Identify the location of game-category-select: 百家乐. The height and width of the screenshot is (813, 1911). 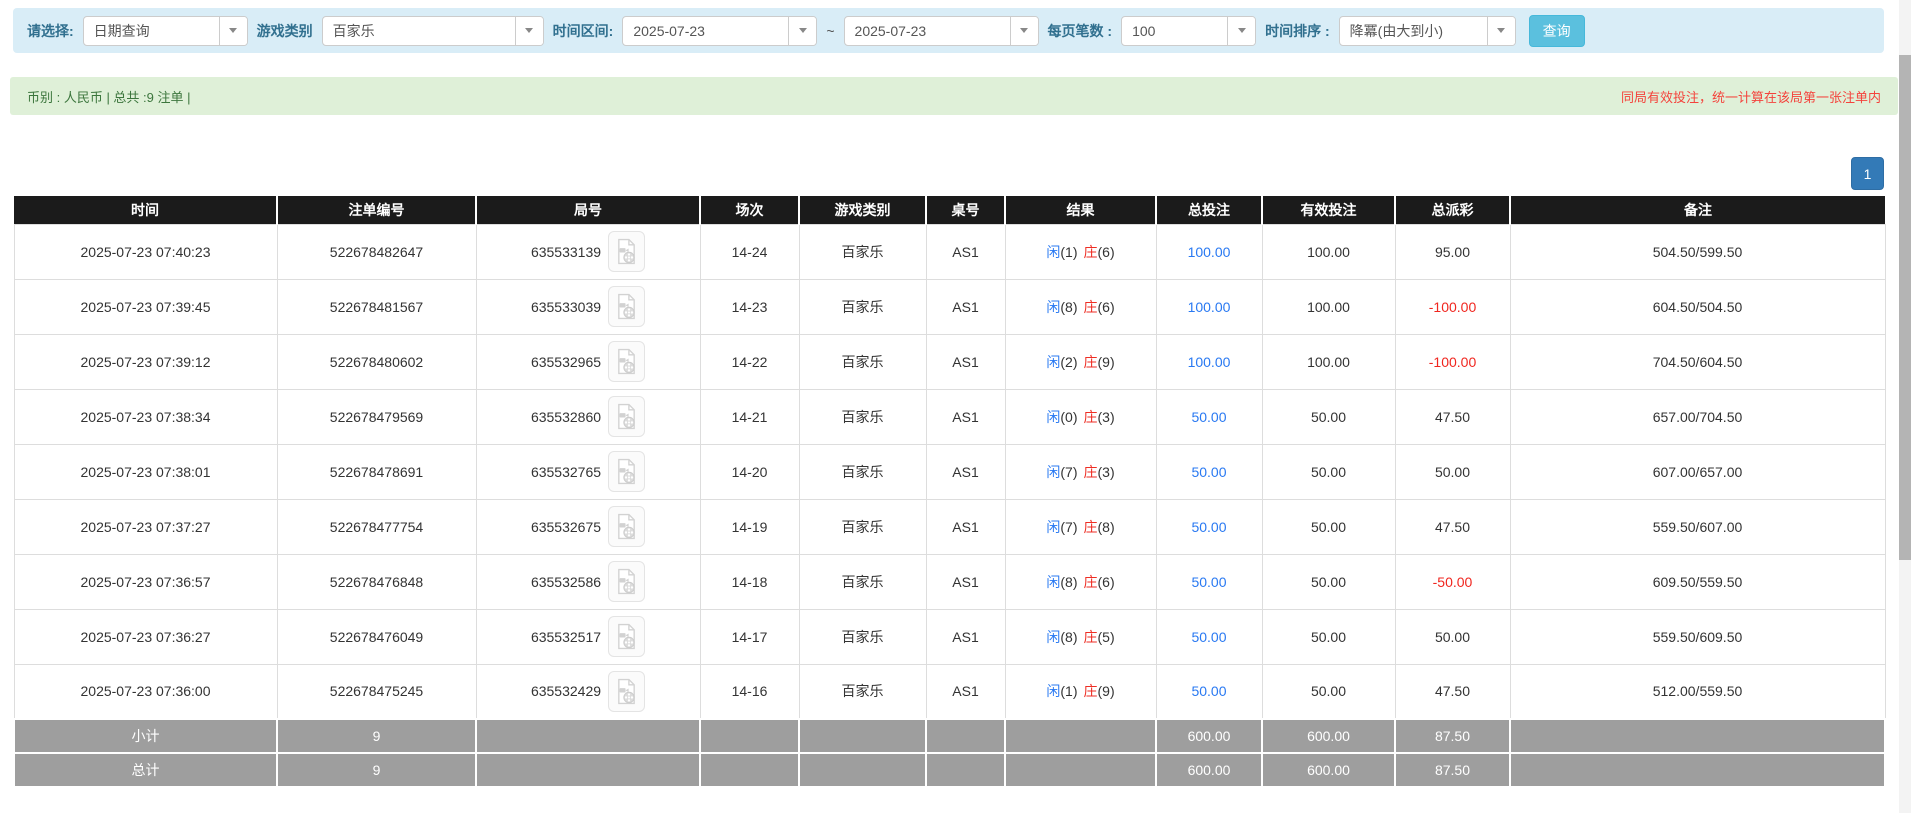
(432, 30).